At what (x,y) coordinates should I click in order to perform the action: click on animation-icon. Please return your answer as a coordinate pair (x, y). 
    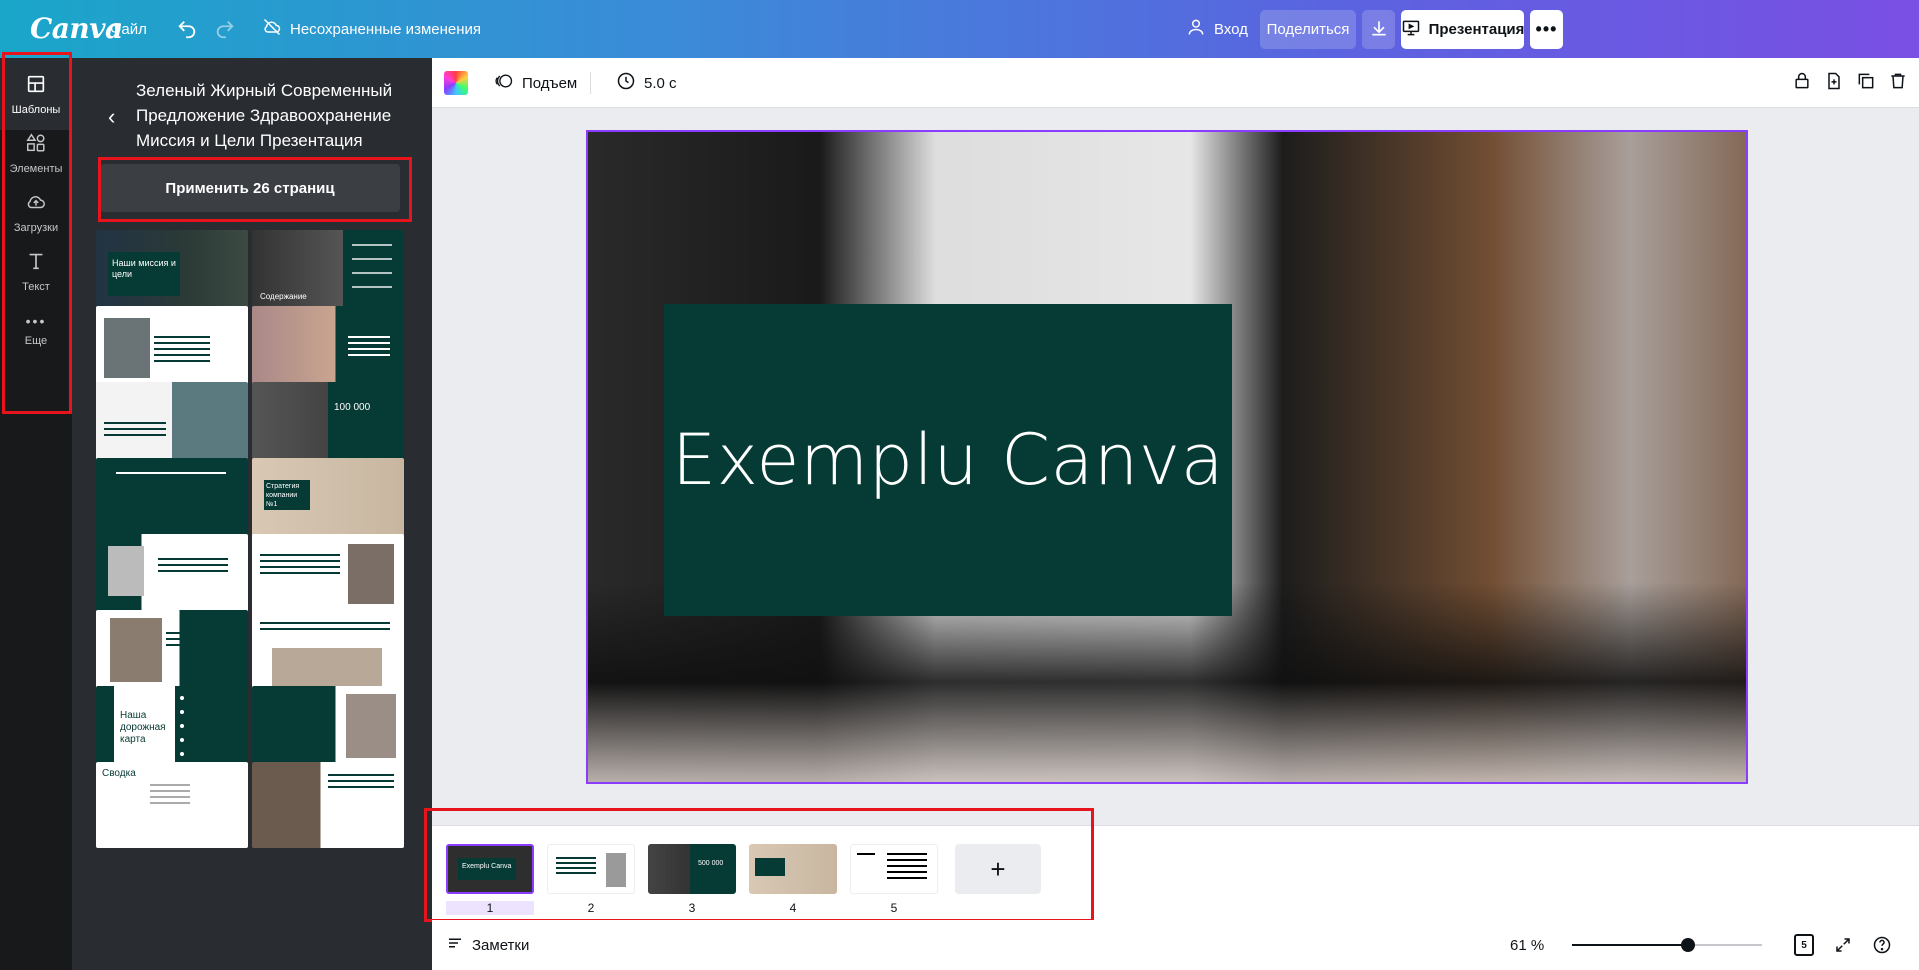
    Looking at the image, I should click on (504, 83).